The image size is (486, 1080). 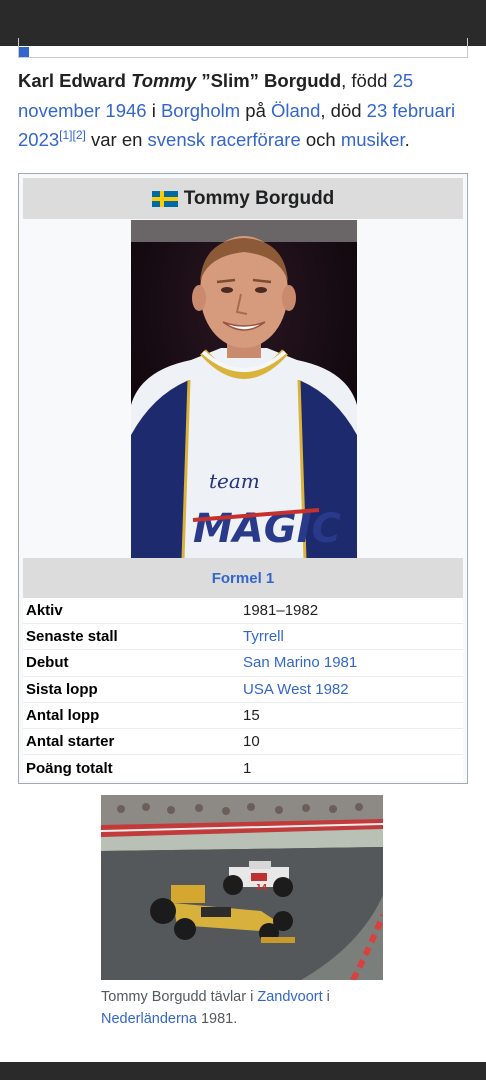 I want to click on lead-text: och, so click(x=320, y=139).